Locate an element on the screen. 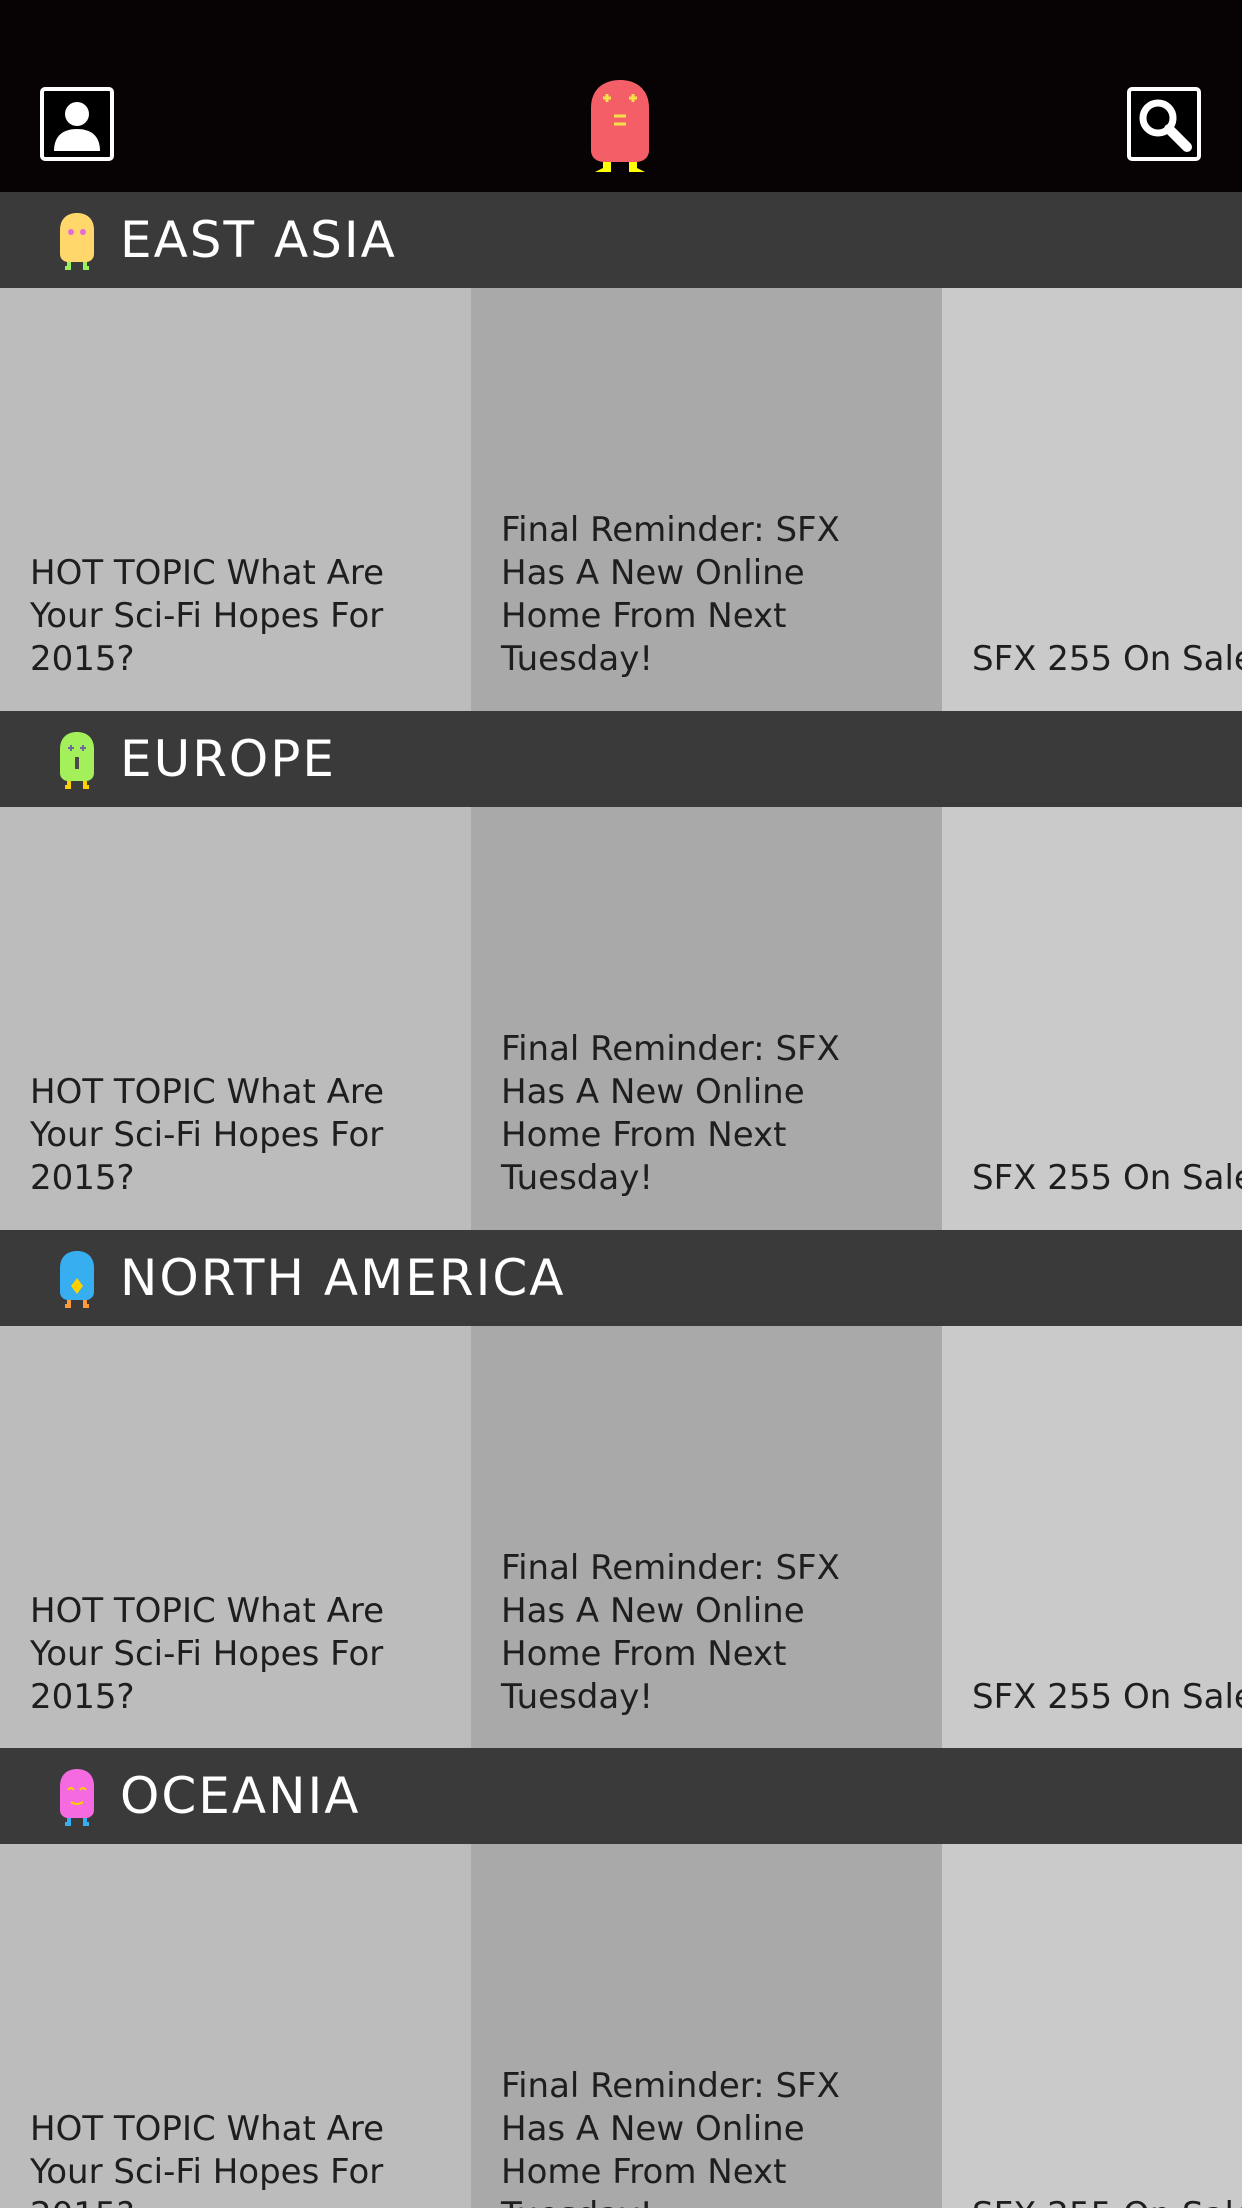 Image resolution: width=1242 pixels, height=2208 pixels. person-icon is located at coordinates (77, 126).